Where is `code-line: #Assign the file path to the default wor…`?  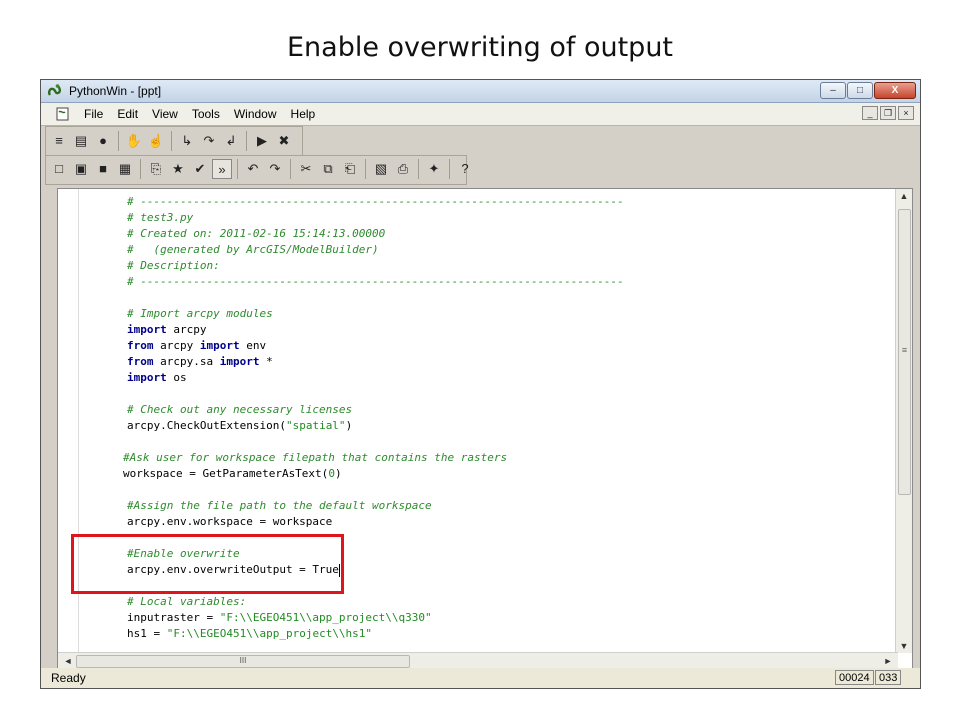
code-line: #Assign the file path to the default wor… is located at coordinates (279, 506).